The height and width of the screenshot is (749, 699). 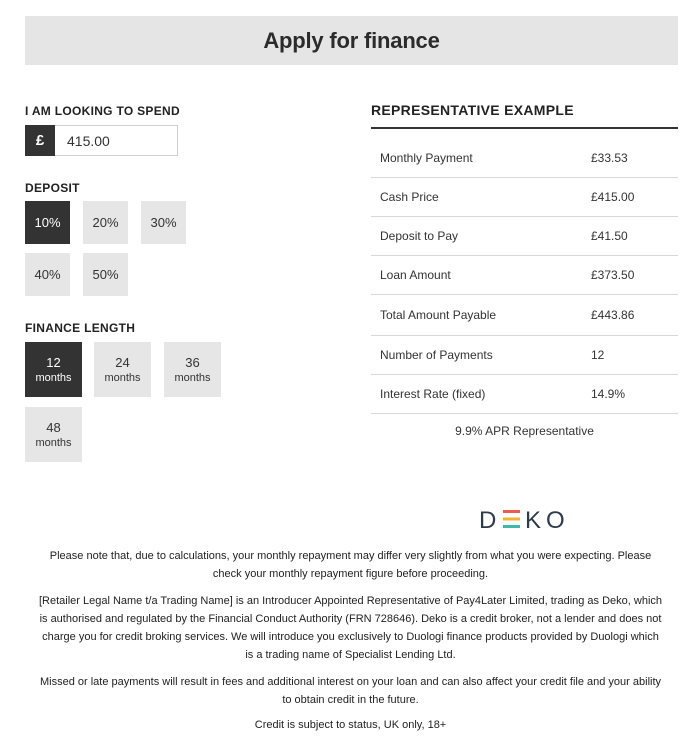 I want to click on currency-symbol: £, so click(x=40, y=140).